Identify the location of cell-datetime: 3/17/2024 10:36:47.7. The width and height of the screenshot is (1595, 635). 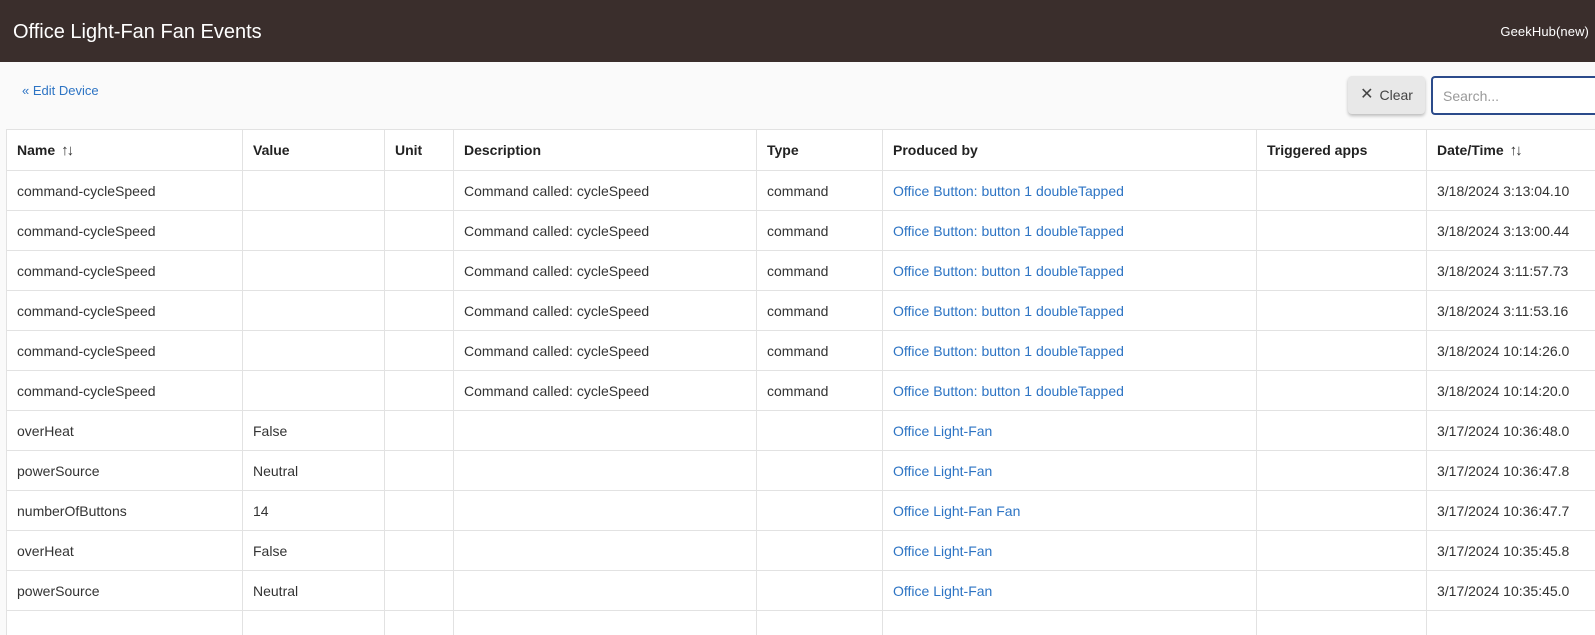
(1510, 510).